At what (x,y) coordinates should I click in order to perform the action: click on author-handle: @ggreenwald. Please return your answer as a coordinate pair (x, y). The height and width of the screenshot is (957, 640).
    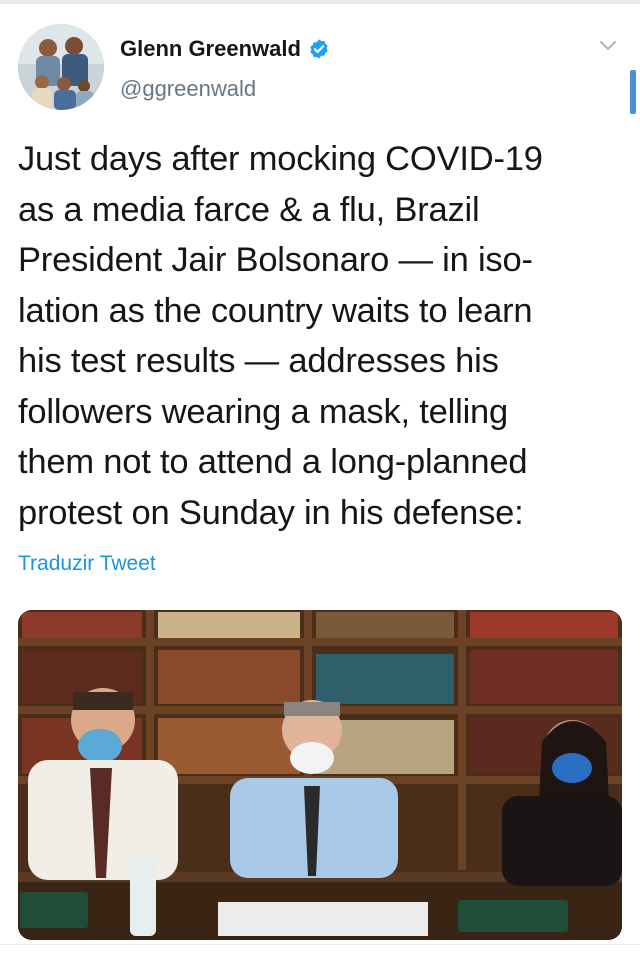
    Looking at the image, I should click on (188, 89).